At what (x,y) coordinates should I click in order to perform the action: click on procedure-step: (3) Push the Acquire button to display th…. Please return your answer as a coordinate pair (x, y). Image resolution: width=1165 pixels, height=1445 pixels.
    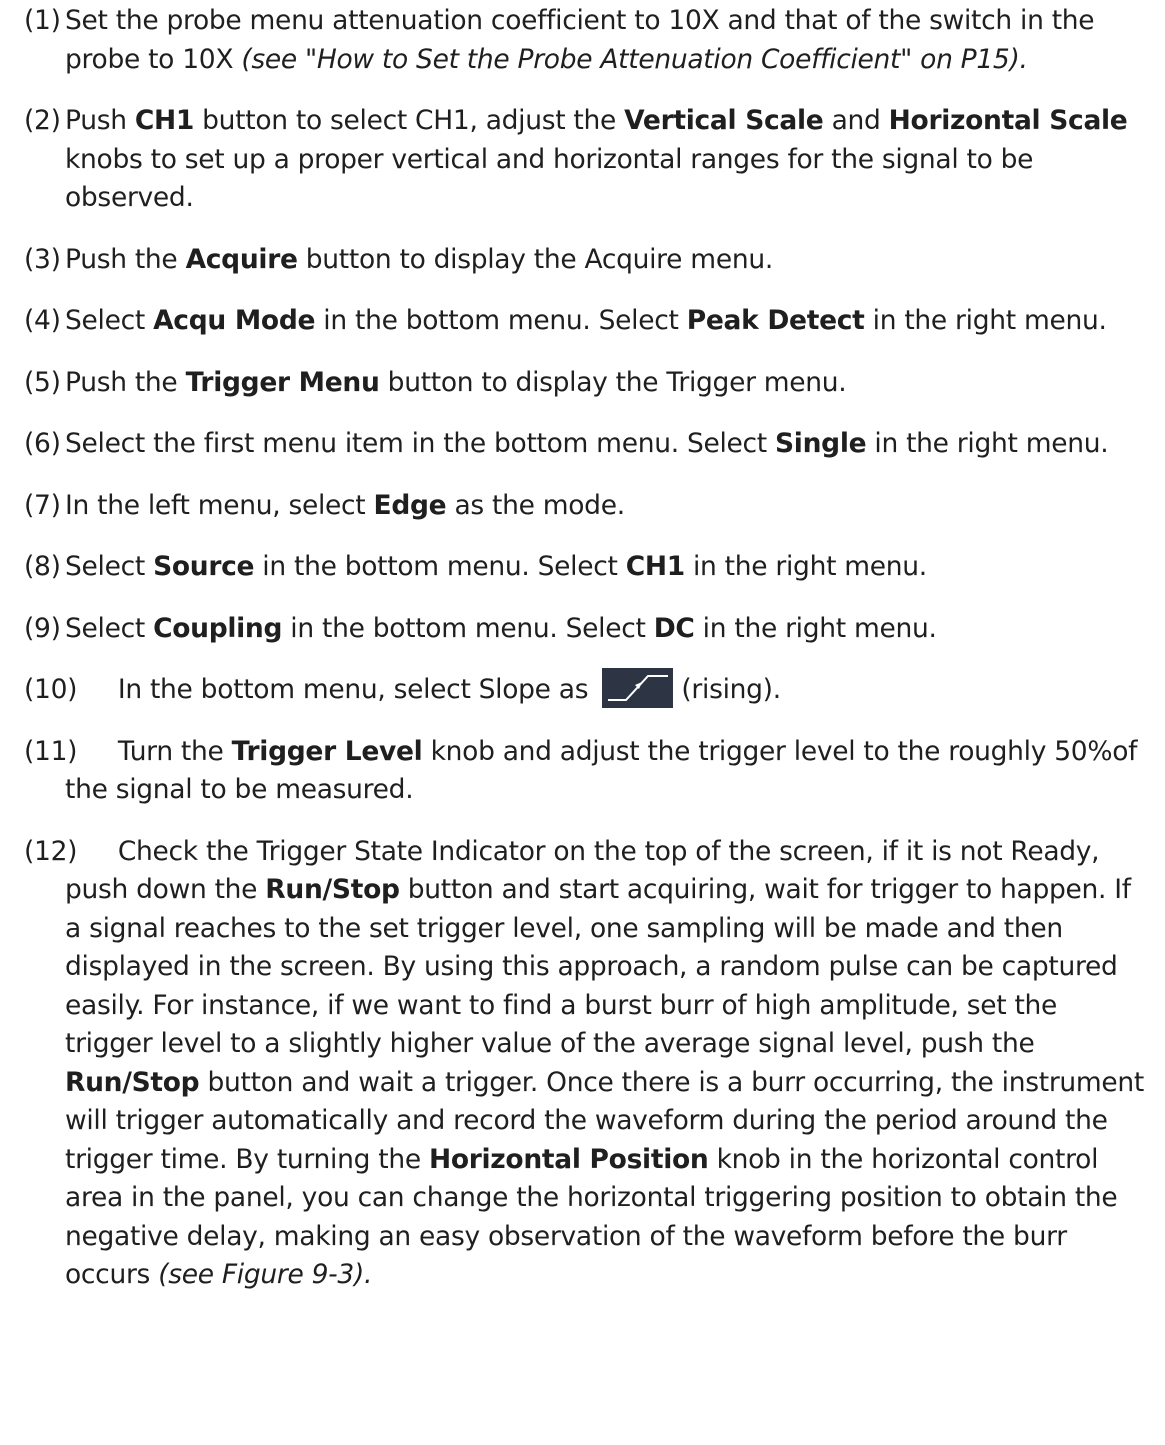
    Looking at the image, I should click on (584, 260).